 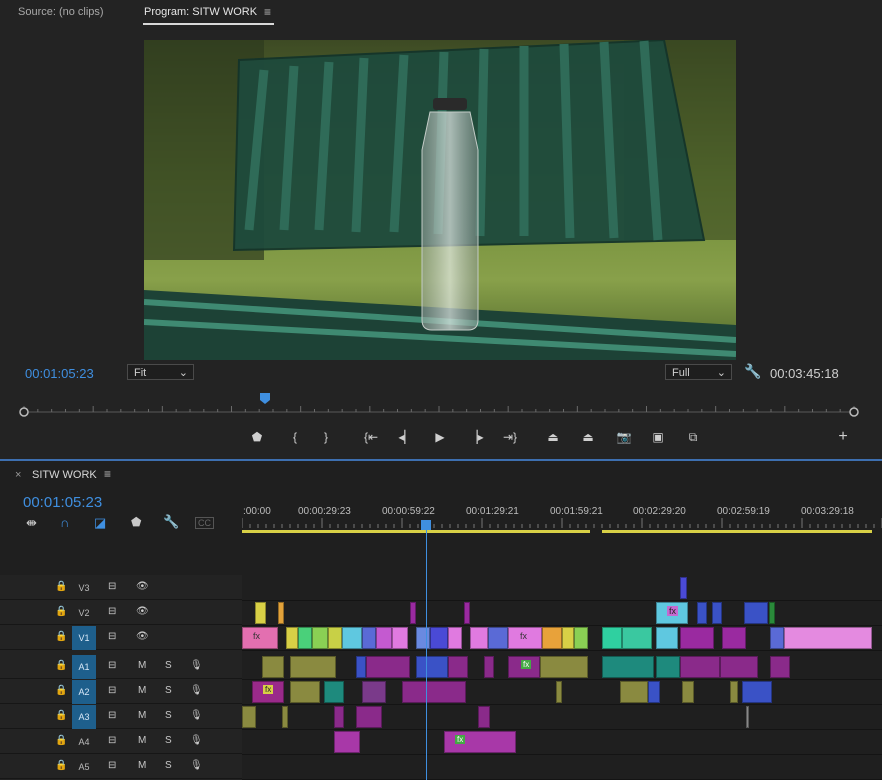 I want to click on track-name-v2: V2, so click(x=84, y=613).